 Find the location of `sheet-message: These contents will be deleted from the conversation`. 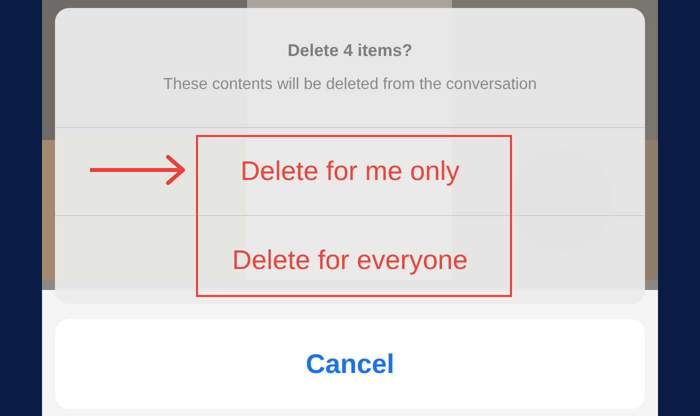

sheet-message: These contents will be deleted from the conversation is located at coordinates (350, 85).